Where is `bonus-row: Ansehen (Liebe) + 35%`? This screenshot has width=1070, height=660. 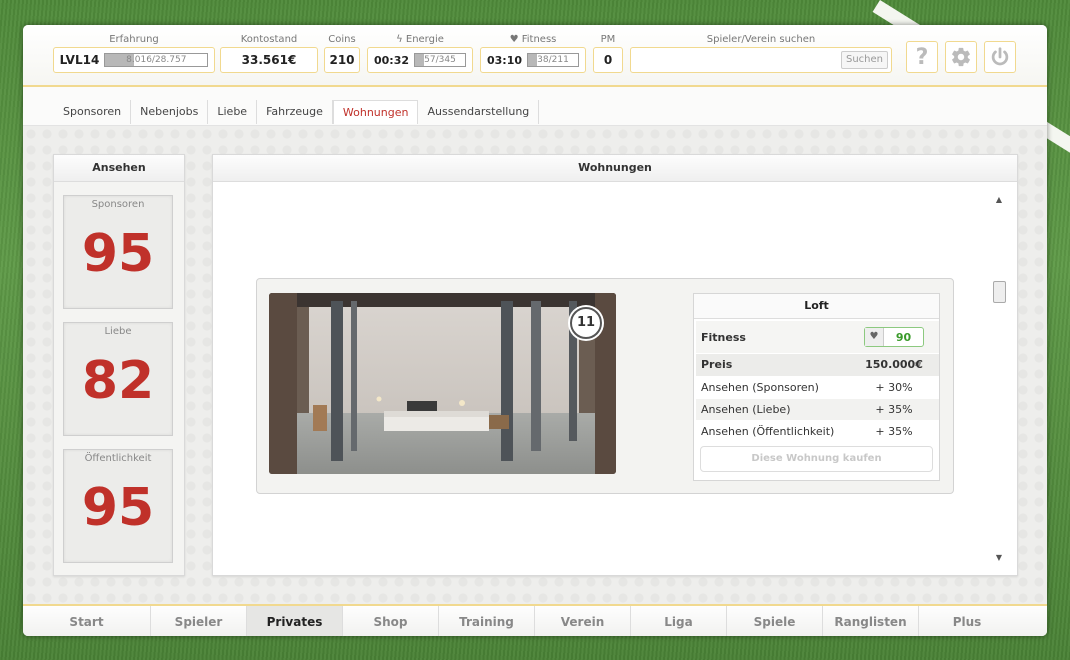 bonus-row: Ansehen (Liebe) + 35% is located at coordinates (817, 409).